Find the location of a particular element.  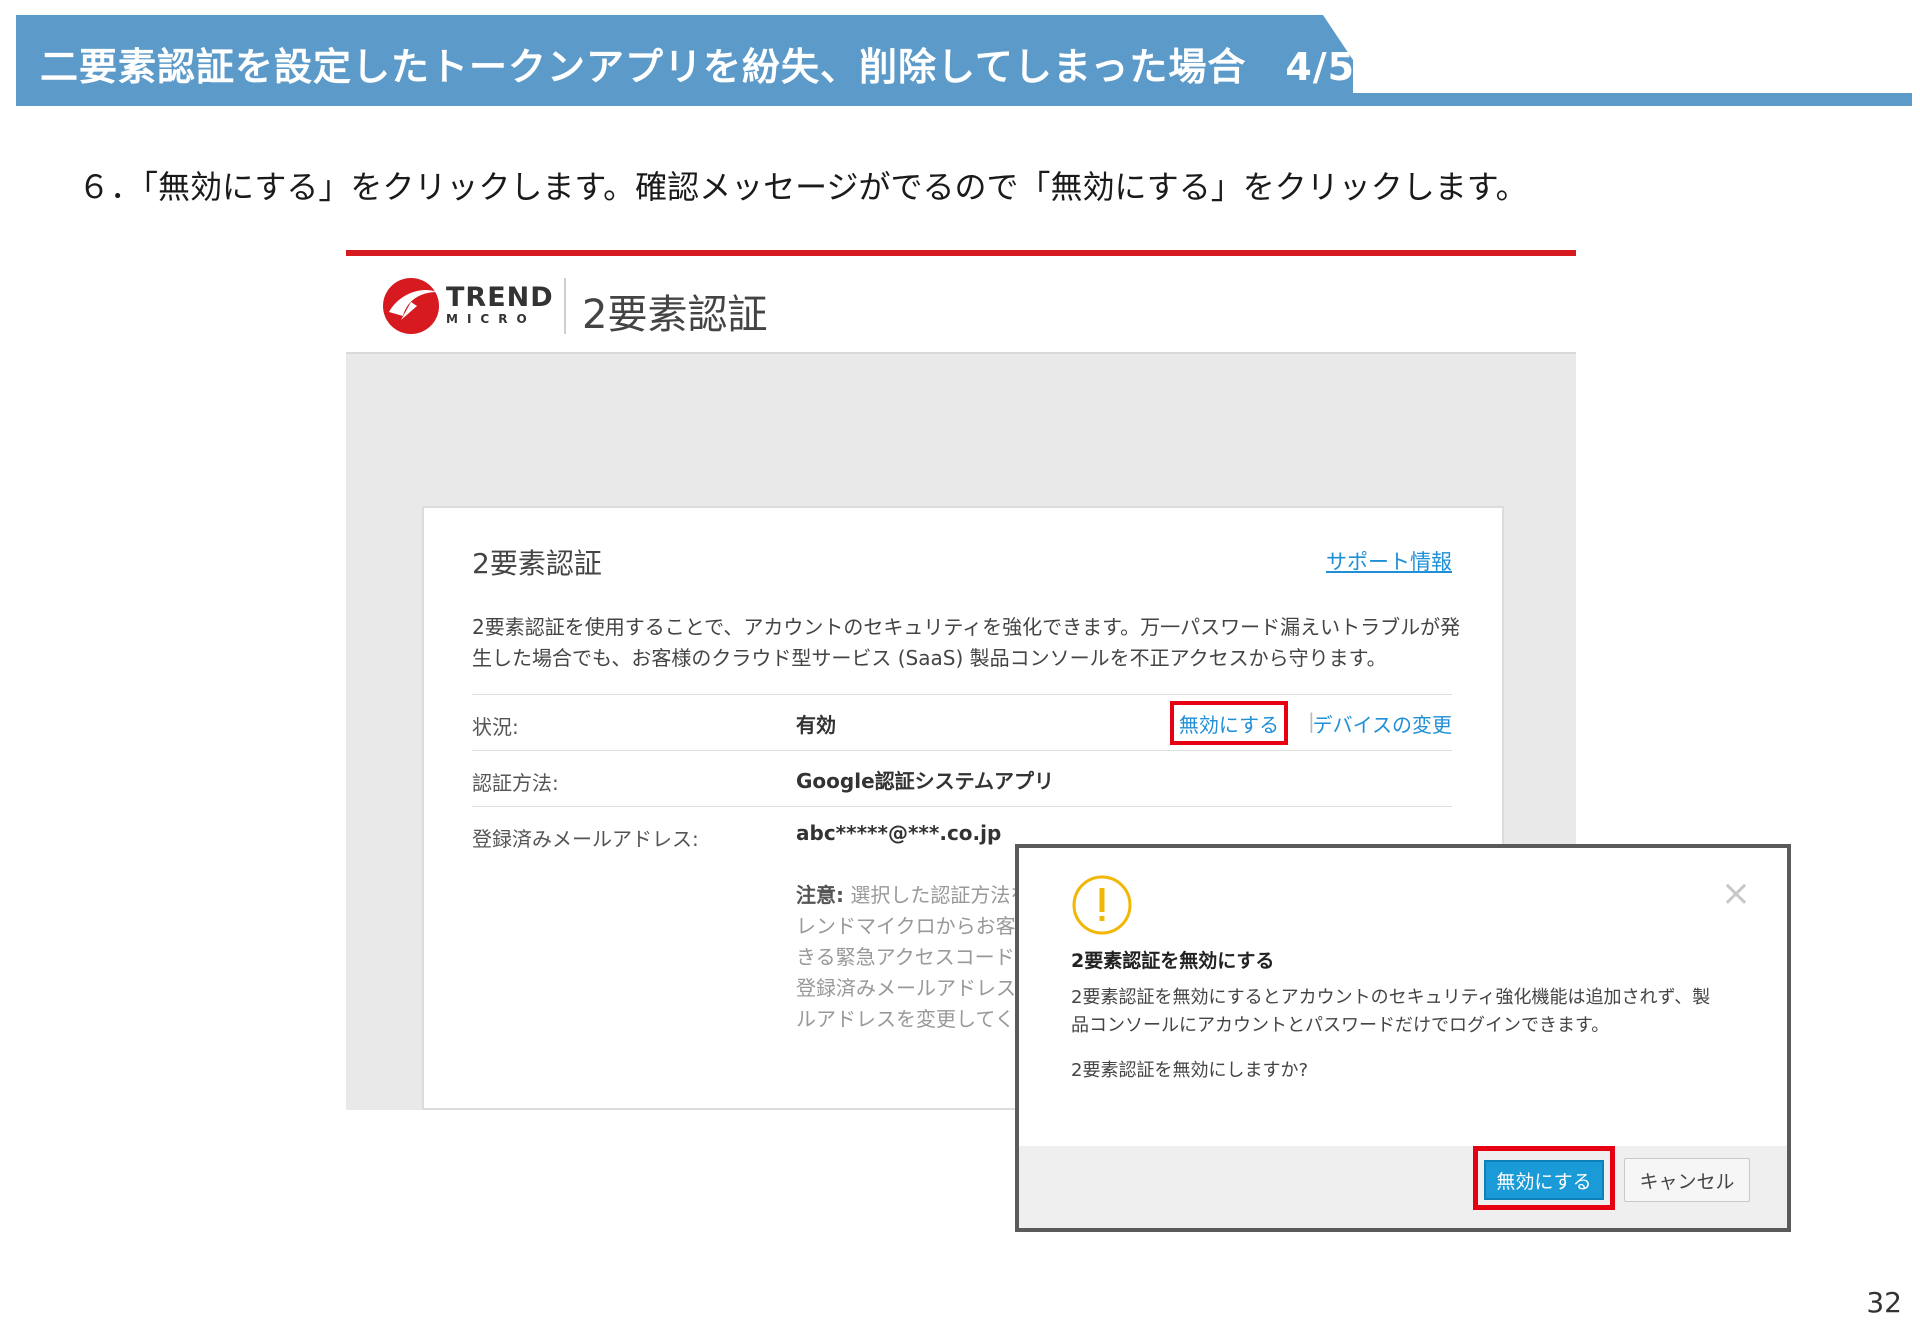

note-line: 選択した認証方法を is located at coordinates (940, 895).